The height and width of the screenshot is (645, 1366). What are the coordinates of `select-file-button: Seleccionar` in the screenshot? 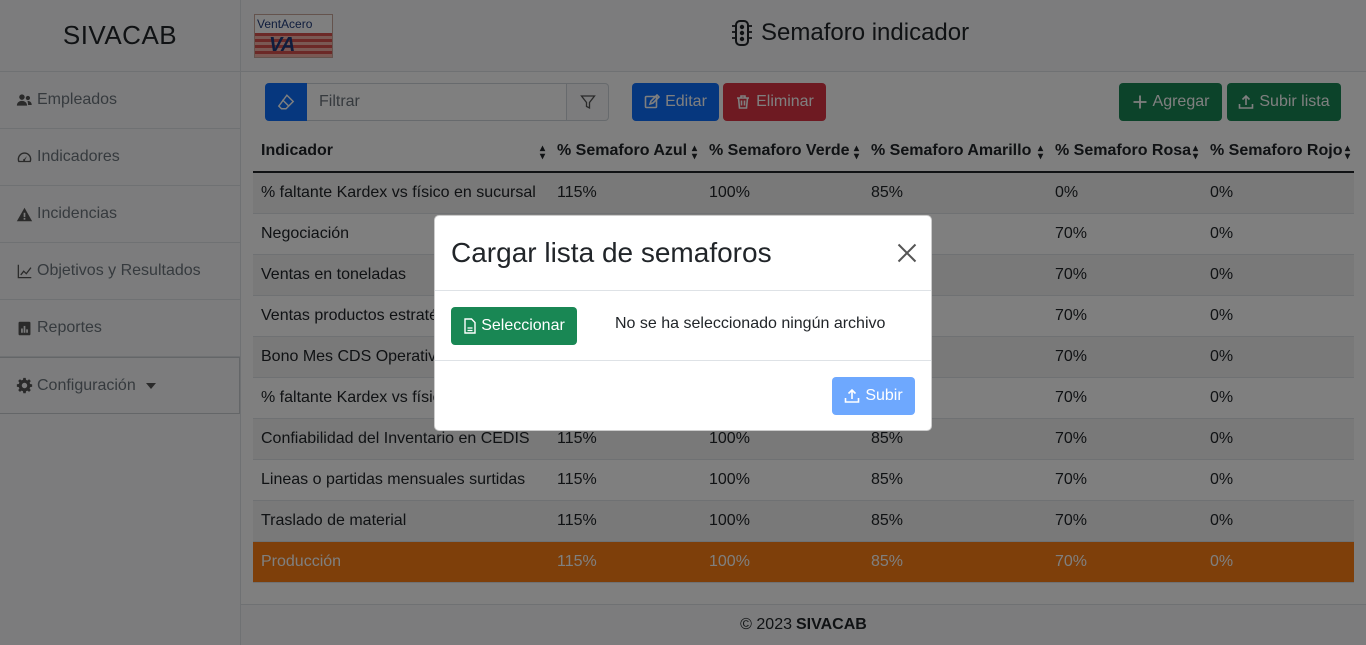 It's located at (514, 326).